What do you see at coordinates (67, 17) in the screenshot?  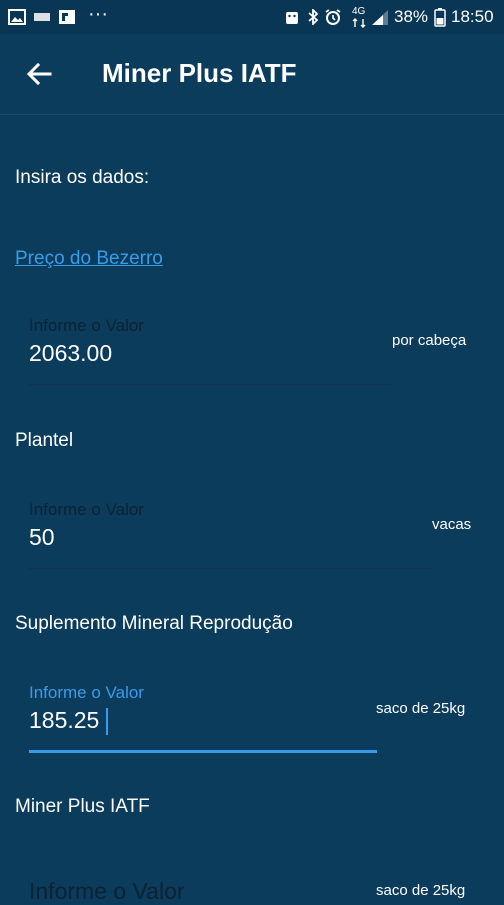 I see `app-notification-icon` at bounding box center [67, 17].